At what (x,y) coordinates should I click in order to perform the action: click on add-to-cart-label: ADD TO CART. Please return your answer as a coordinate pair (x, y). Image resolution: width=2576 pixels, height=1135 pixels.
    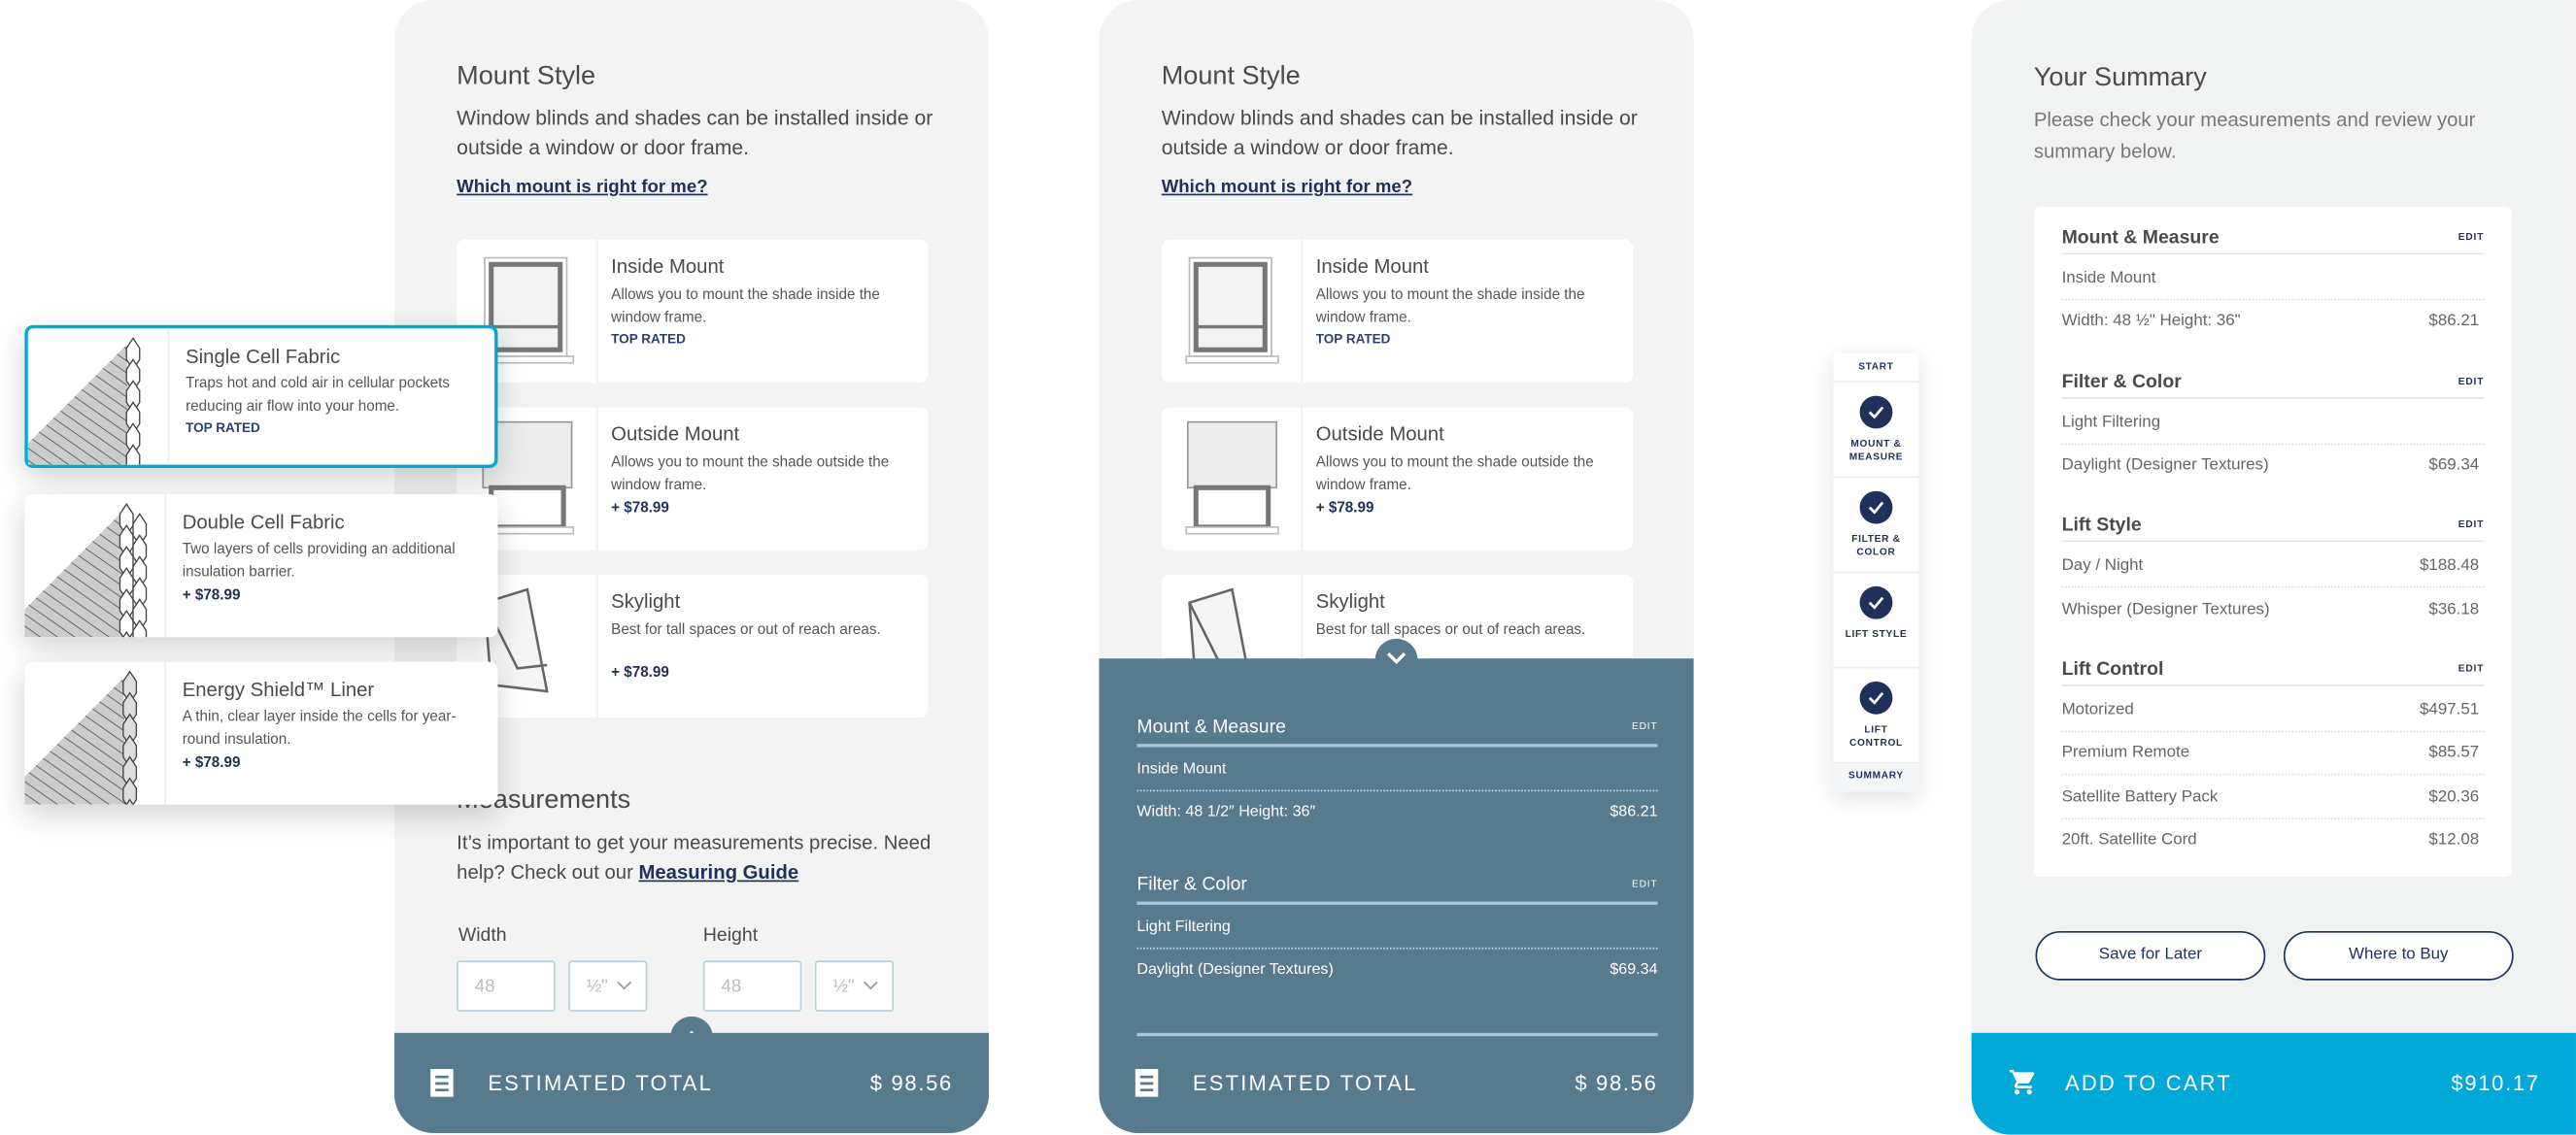
    Looking at the image, I should click on (2148, 1083).